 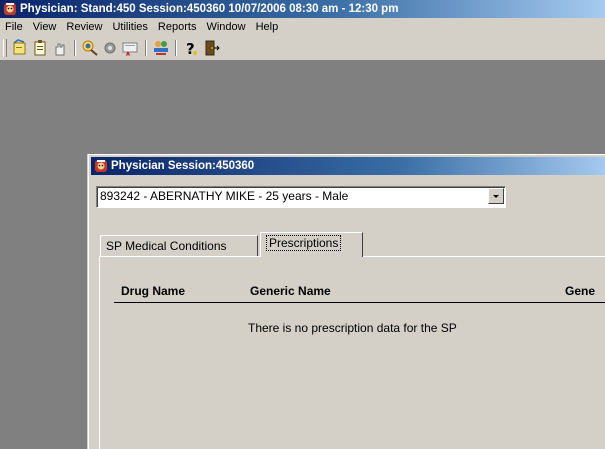 What do you see at coordinates (166, 246) in the screenshot?
I see `tab-label: SP Medical Conditions` at bounding box center [166, 246].